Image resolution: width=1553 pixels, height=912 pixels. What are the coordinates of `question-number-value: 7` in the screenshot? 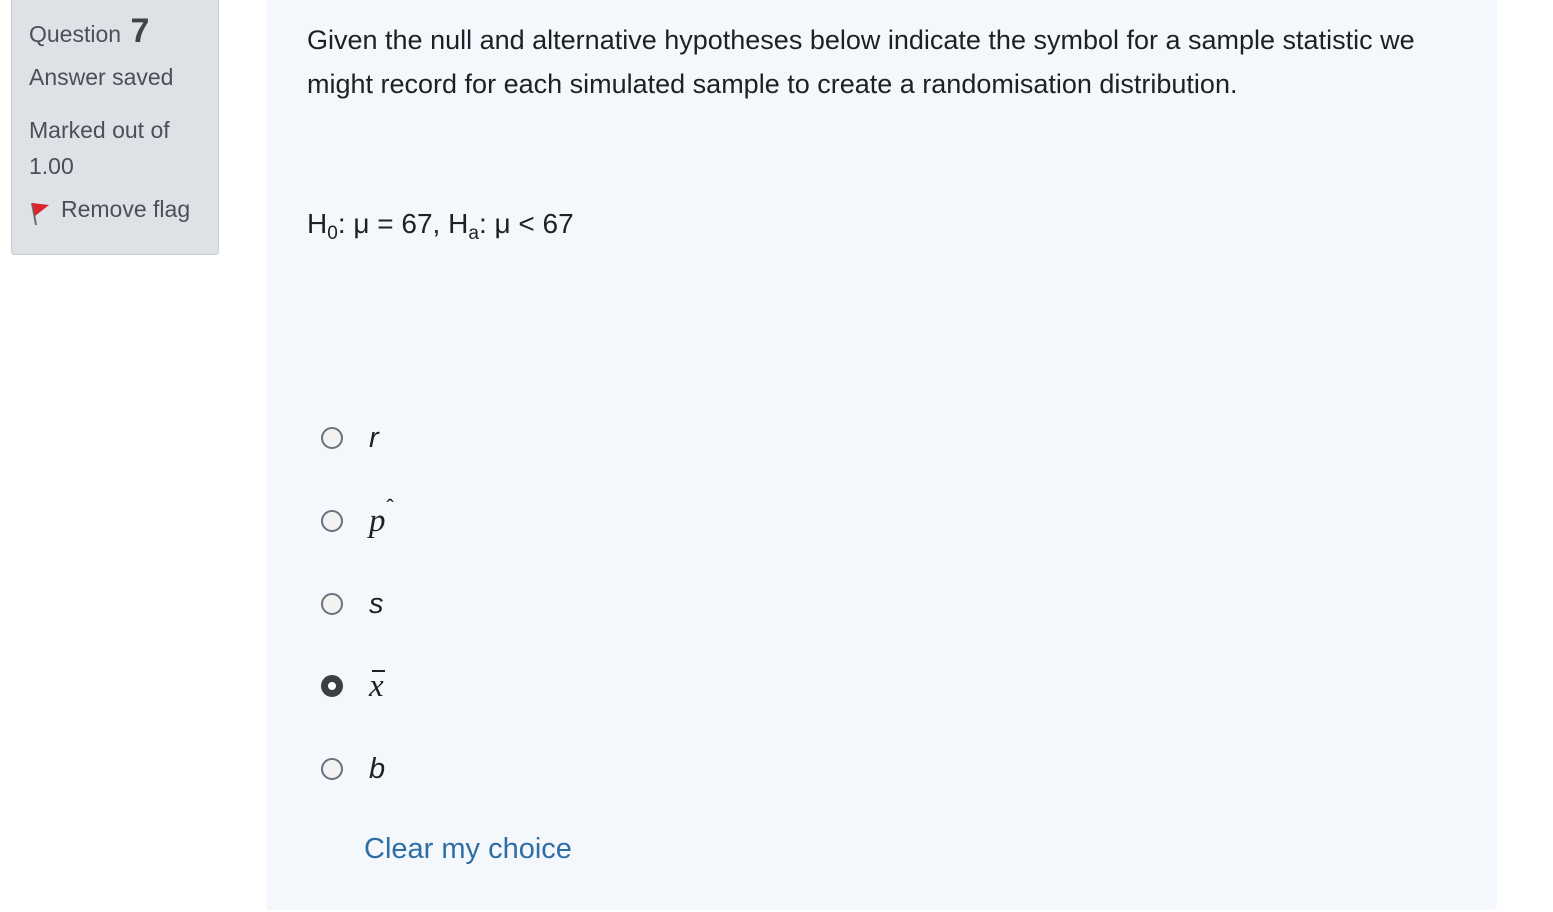 It's located at (140, 31).